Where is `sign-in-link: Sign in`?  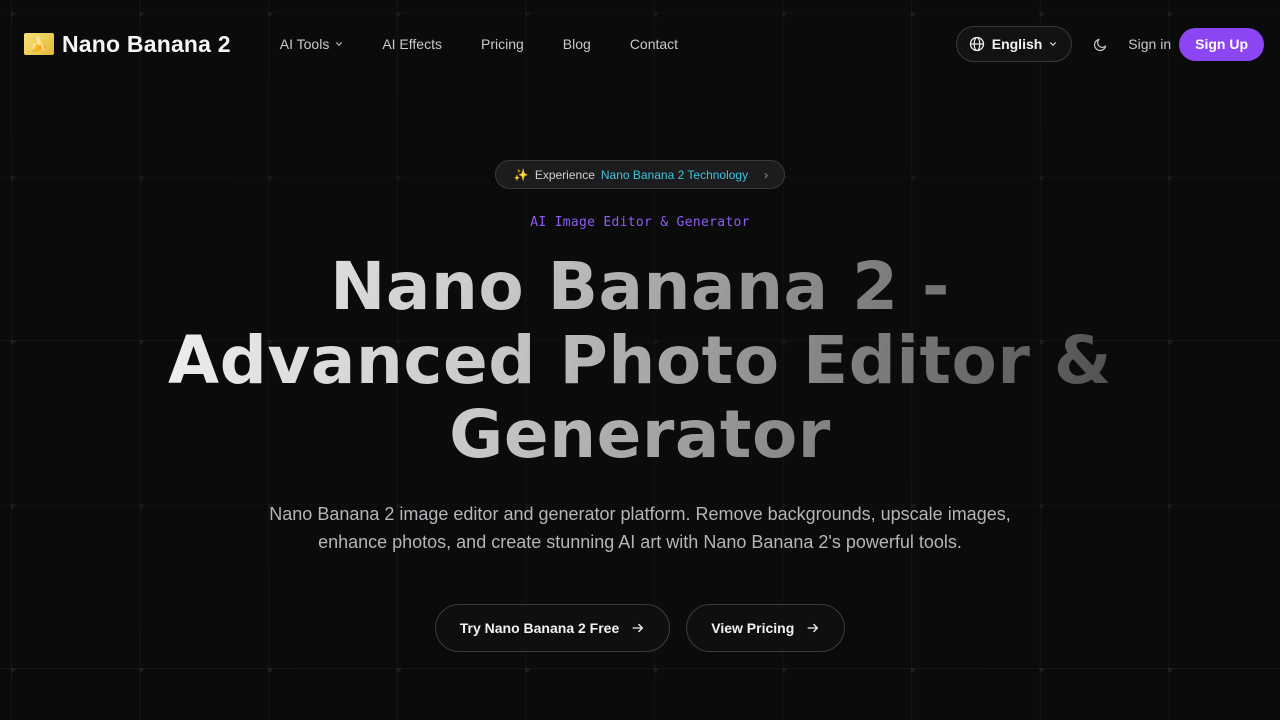 sign-in-link: Sign in is located at coordinates (1149, 44).